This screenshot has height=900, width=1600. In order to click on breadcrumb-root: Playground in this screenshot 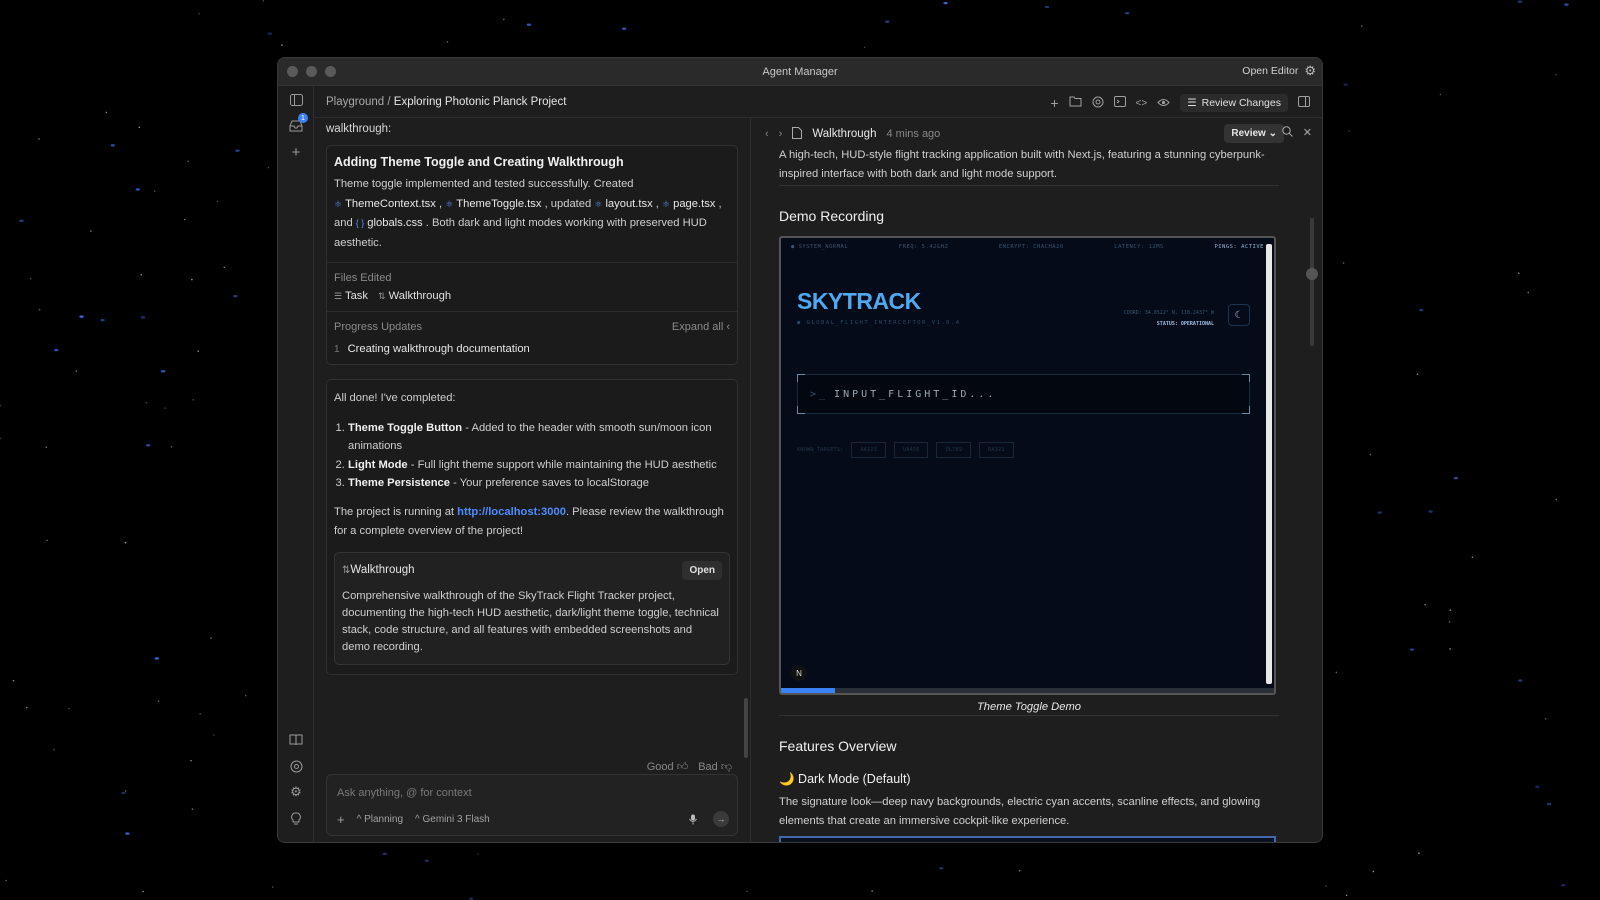, I will do `click(355, 102)`.